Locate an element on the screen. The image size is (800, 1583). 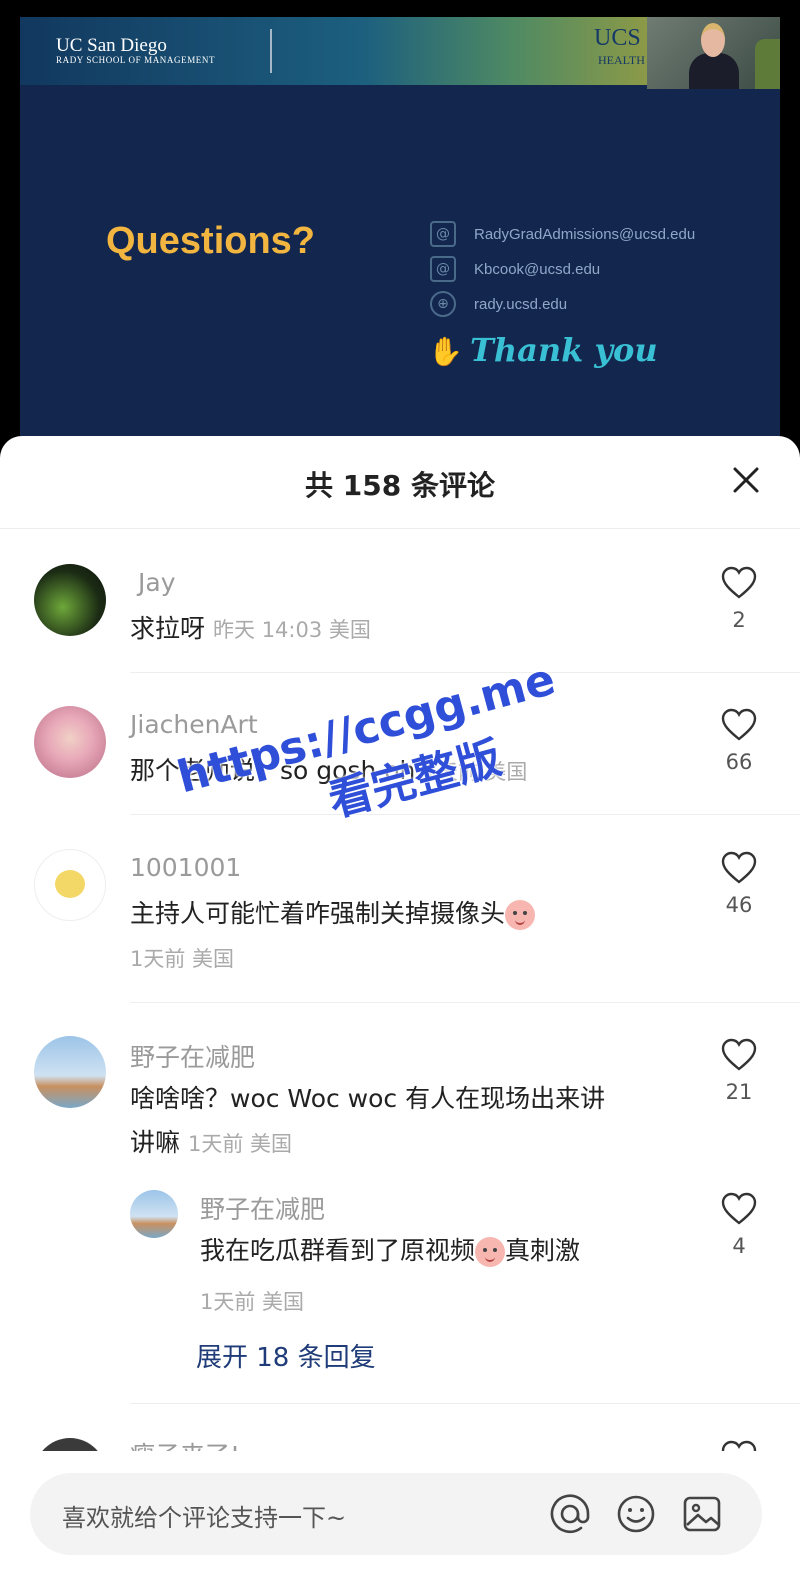
comment-username: JiachenArt is located at coordinates (194, 724).